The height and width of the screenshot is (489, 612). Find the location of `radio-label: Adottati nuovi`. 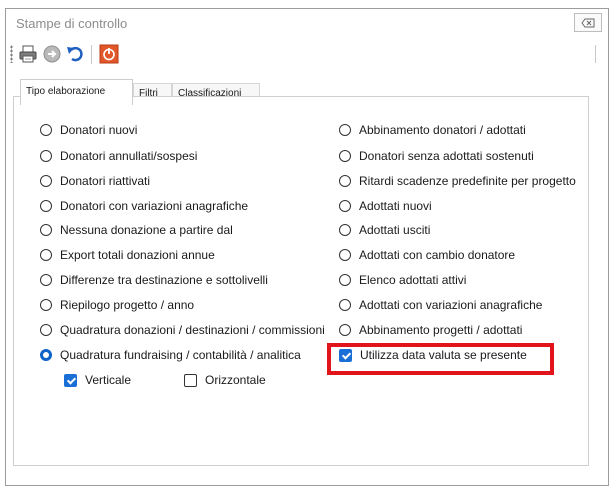

radio-label: Adottati nuovi is located at coordinates (395, 206).